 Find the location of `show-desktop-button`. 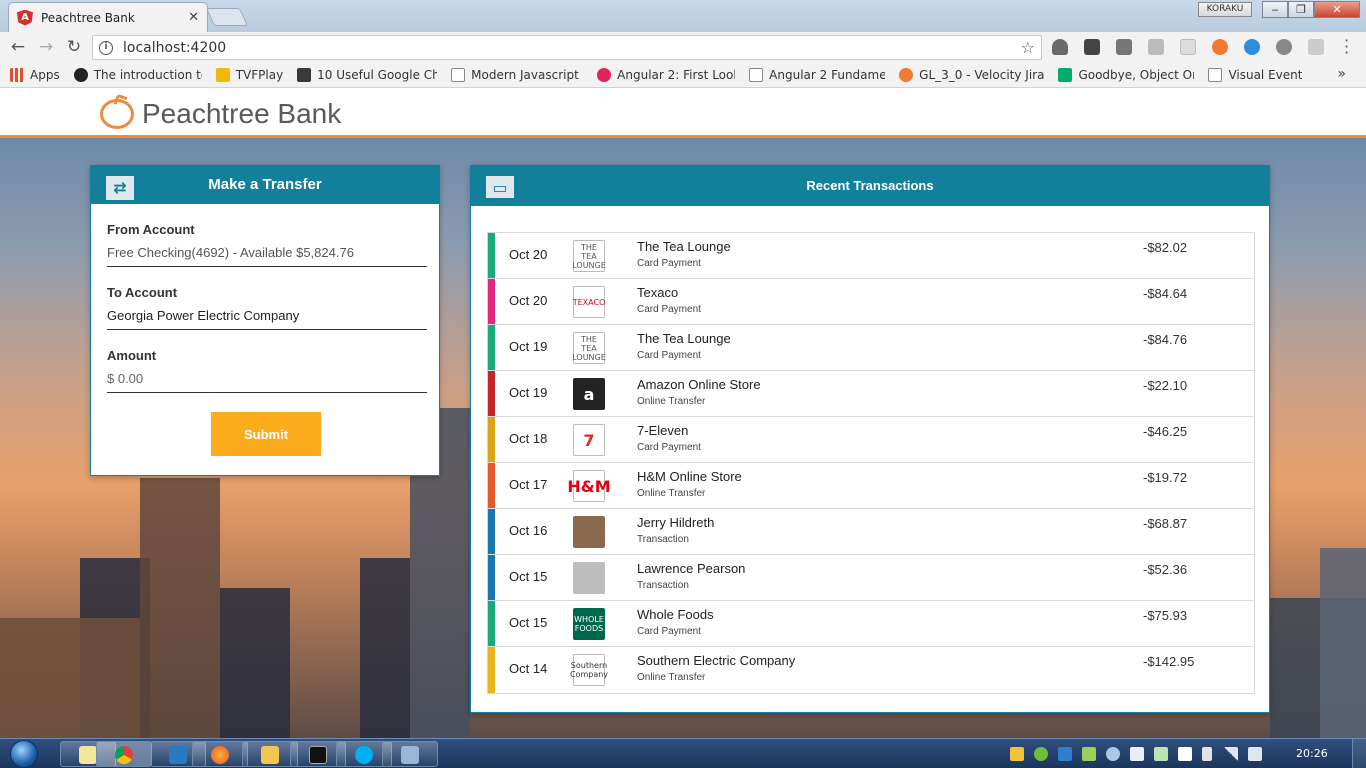

show-desktop-button is located at coordinates (1359, 753).